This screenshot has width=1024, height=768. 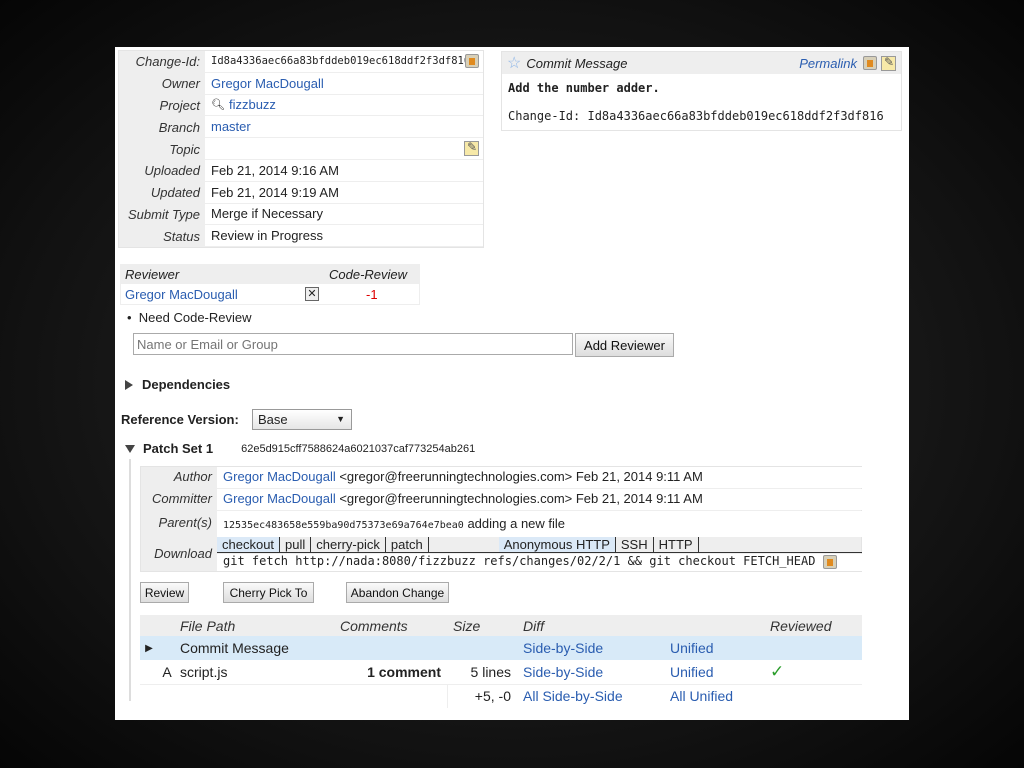 I want to click on protocol-tab-http: HTTP, so click(x=676, y=544).